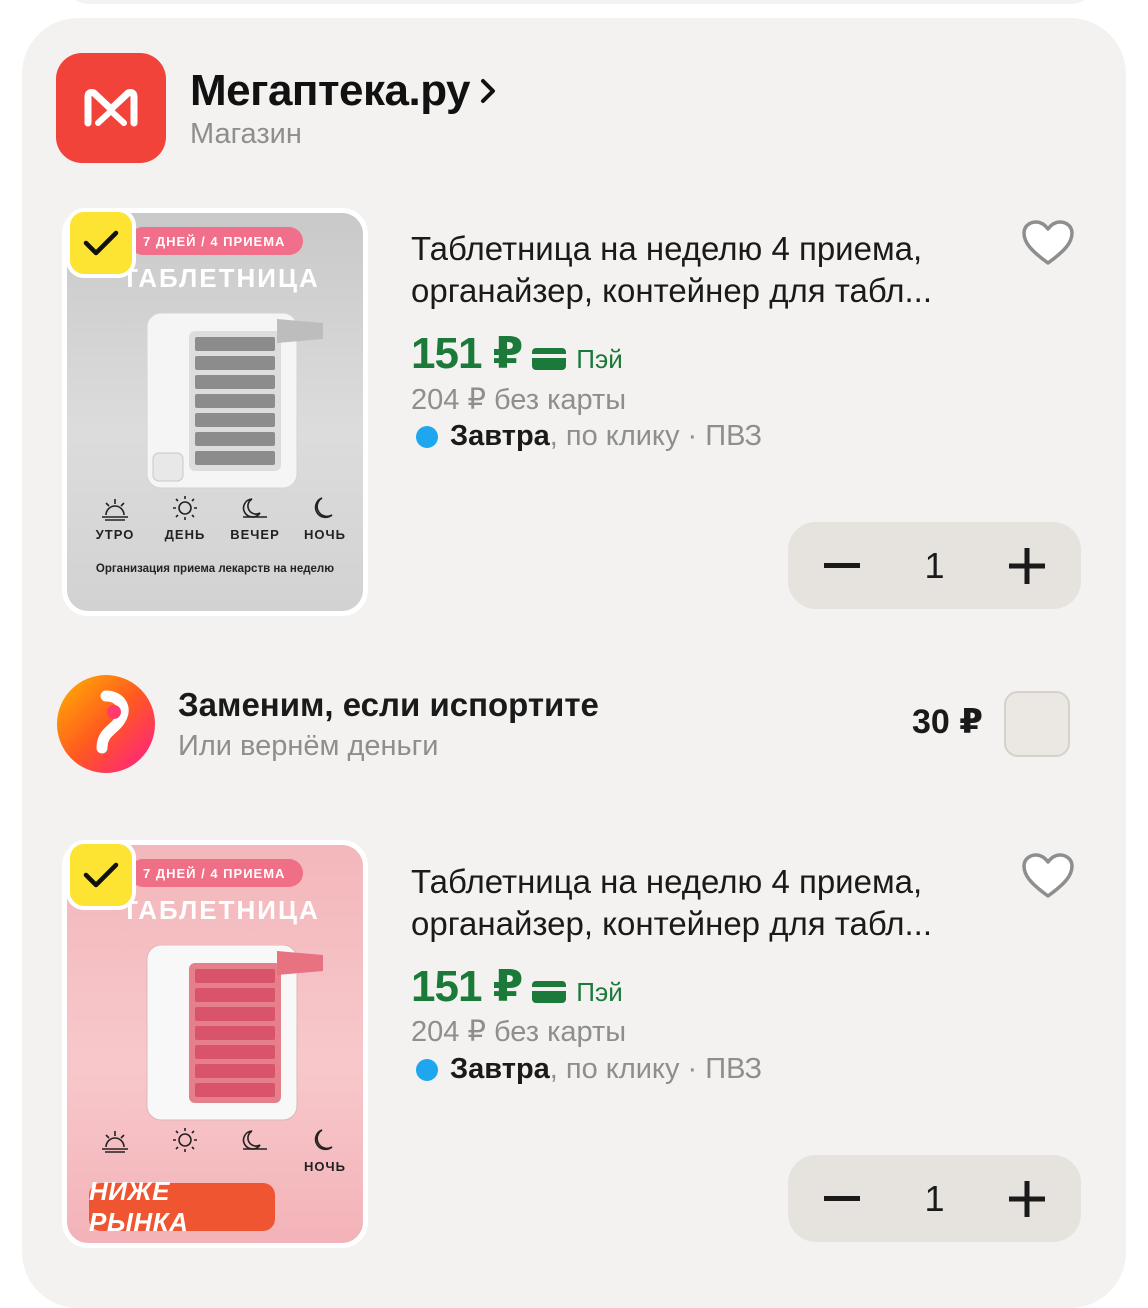 This screenshot has height=1308, width=1148. I want to click on day-item, so click(185, 1150).